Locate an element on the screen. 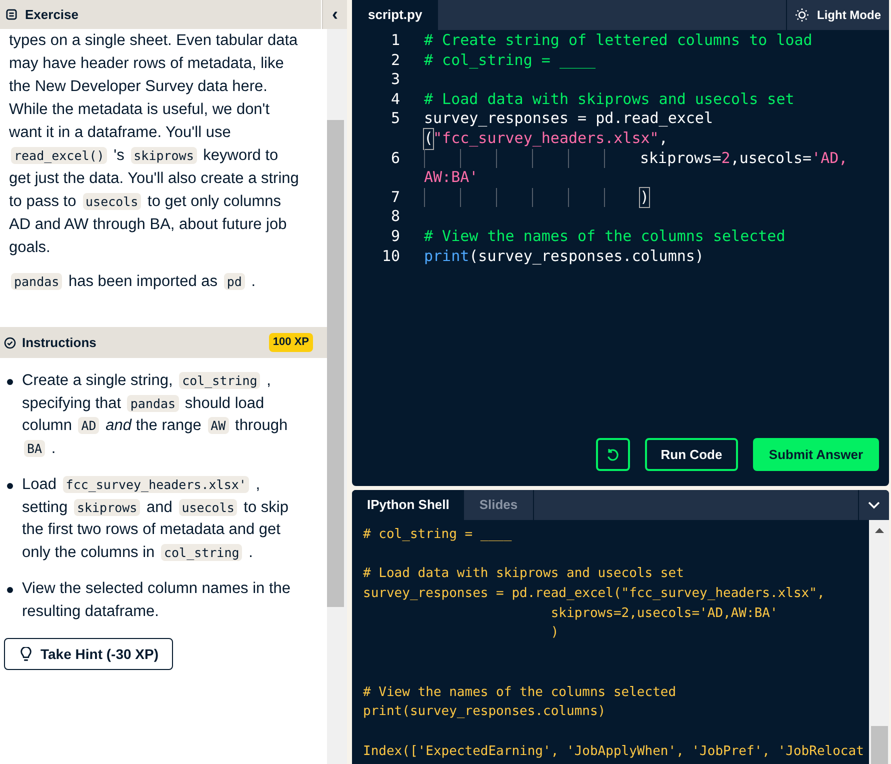 This screenshot has height=764, width=891. instruction-item: View the selected column names in the resulting dataframe. is located at coordinates (157, 600).